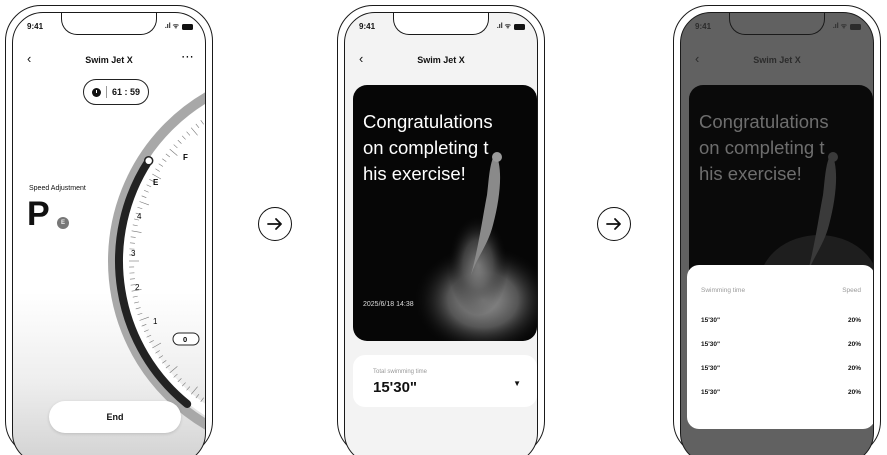  I want to click on exercise-date: 2025/6/18 14:38, so click(388, 304).